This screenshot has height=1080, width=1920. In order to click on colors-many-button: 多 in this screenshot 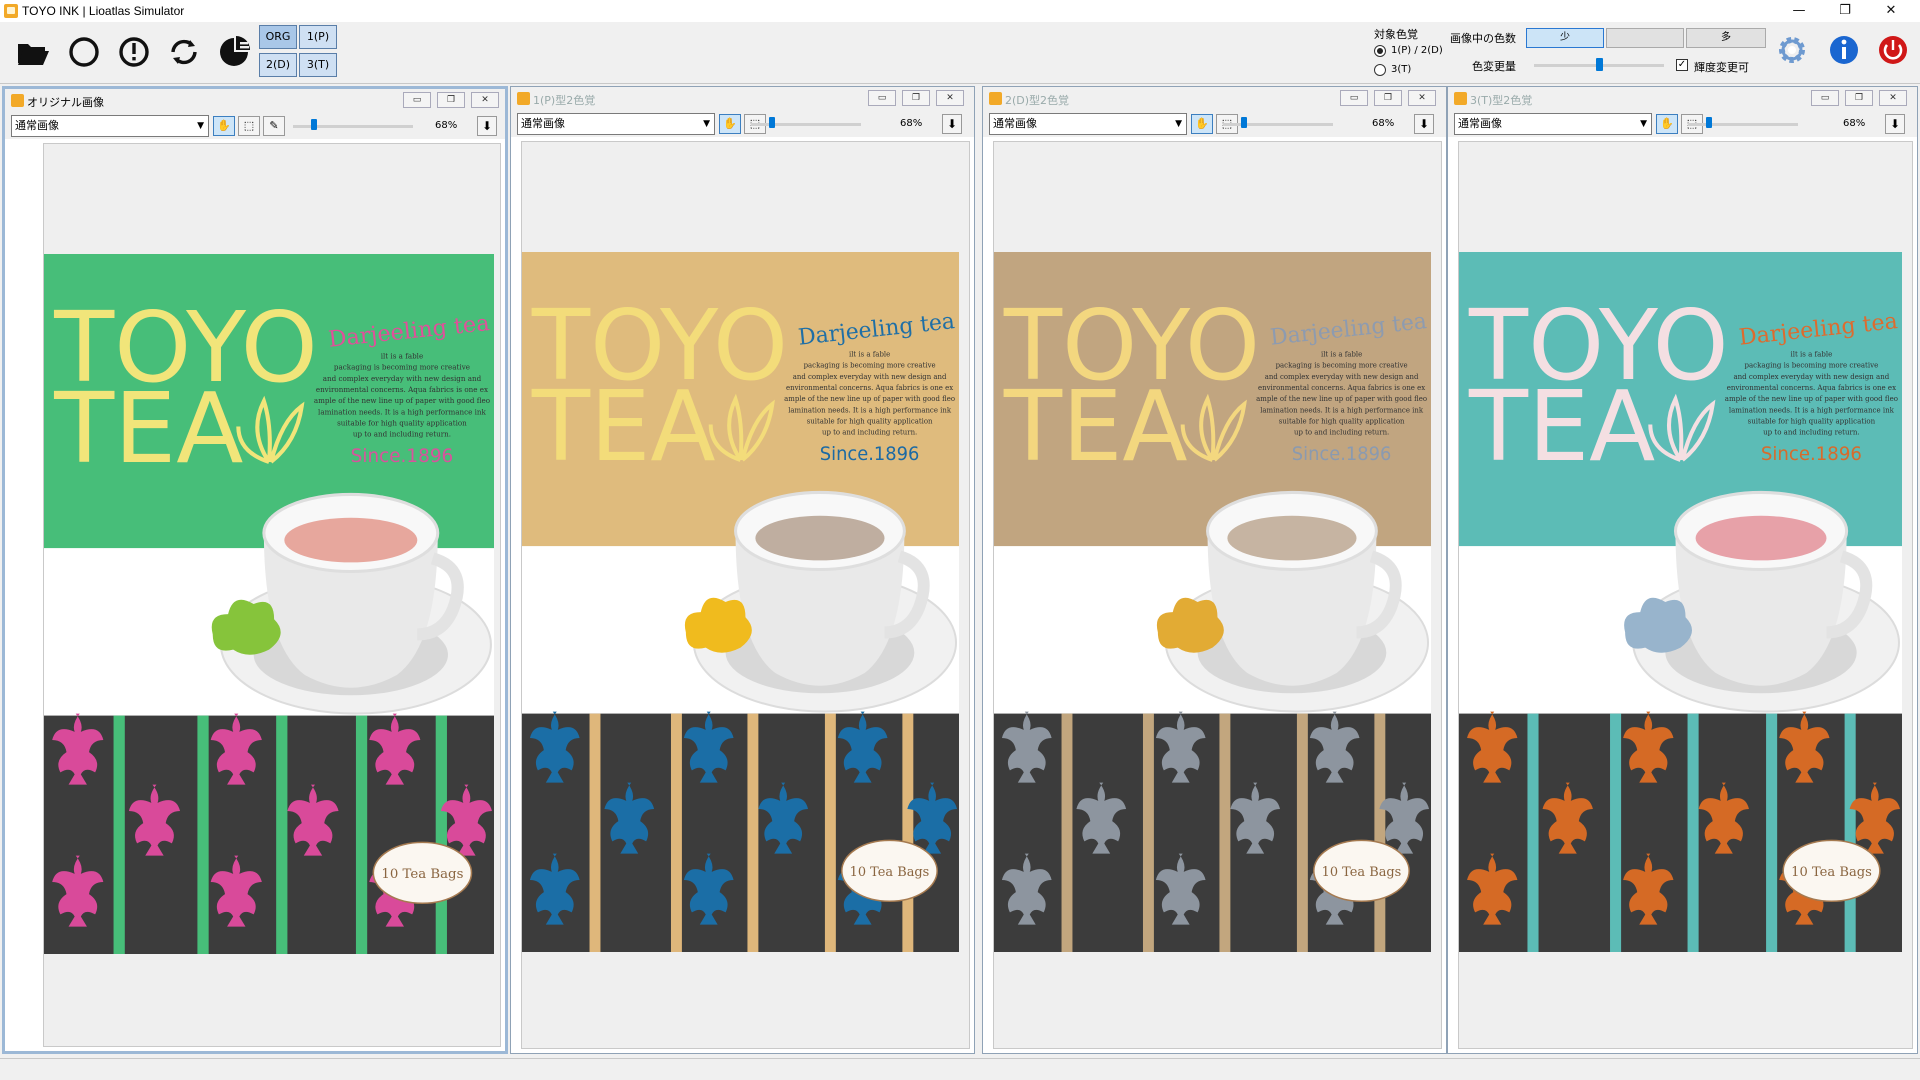, I will do `click(1726, 38)`.